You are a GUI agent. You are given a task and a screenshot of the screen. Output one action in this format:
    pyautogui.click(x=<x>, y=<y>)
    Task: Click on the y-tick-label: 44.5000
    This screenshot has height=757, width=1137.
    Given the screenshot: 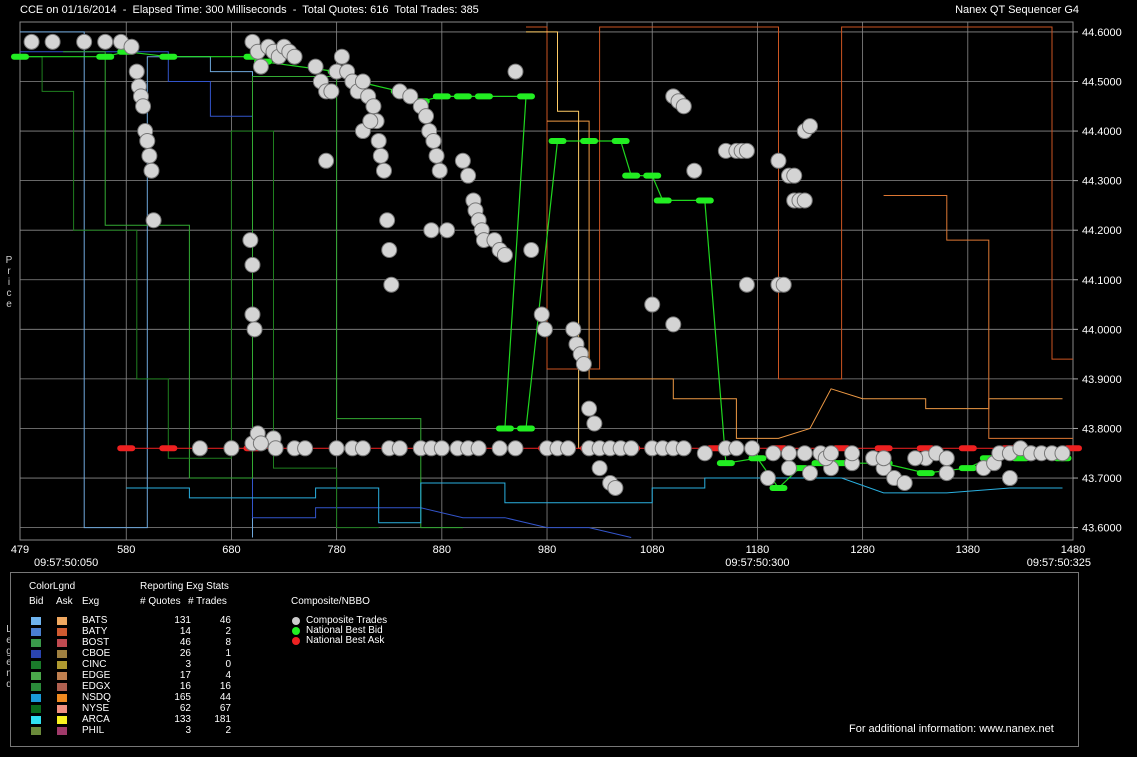 What is the action you would take?
    pyautogui.click(x=1102, y=82)
    